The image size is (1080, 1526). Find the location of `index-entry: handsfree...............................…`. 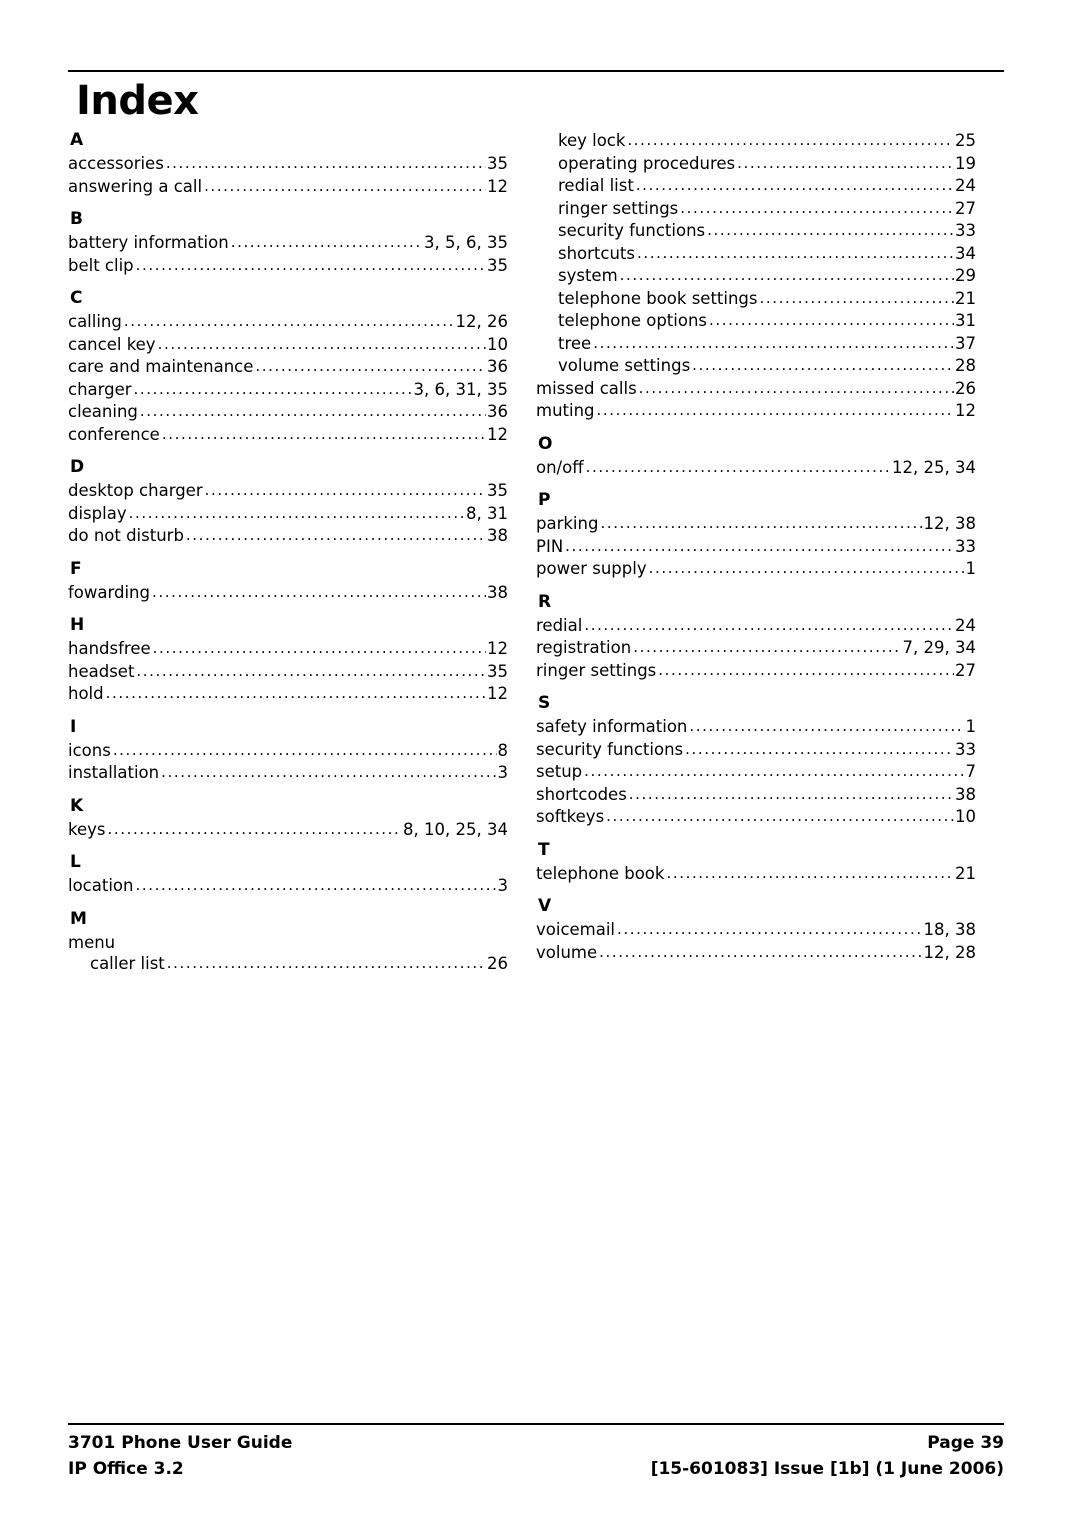

index-entry: handsfree...............................… is located at coordinates (288, 649).